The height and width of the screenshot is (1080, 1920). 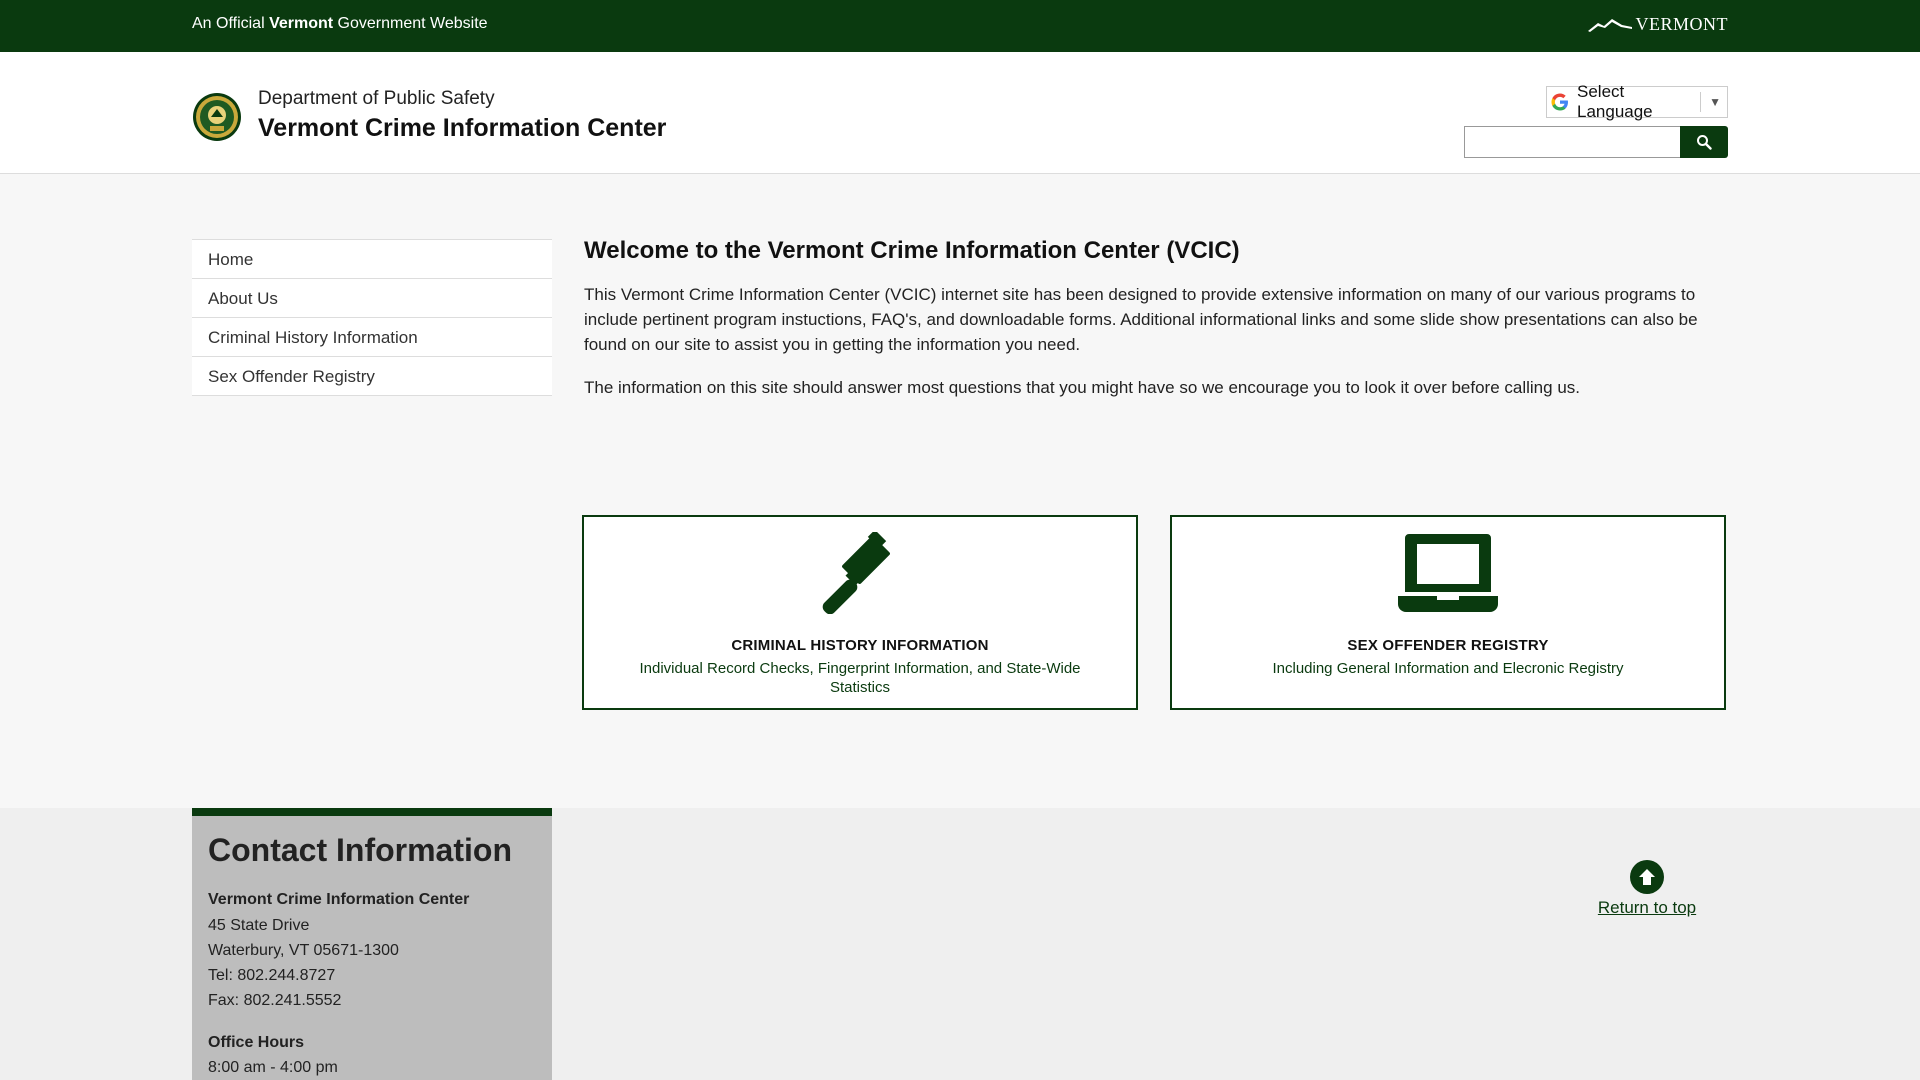 What do you see at coordinates (1681, 24) in the screenshot?
I see `vermont-logo-text: VERMONT` at bounding box center [1681, 24].